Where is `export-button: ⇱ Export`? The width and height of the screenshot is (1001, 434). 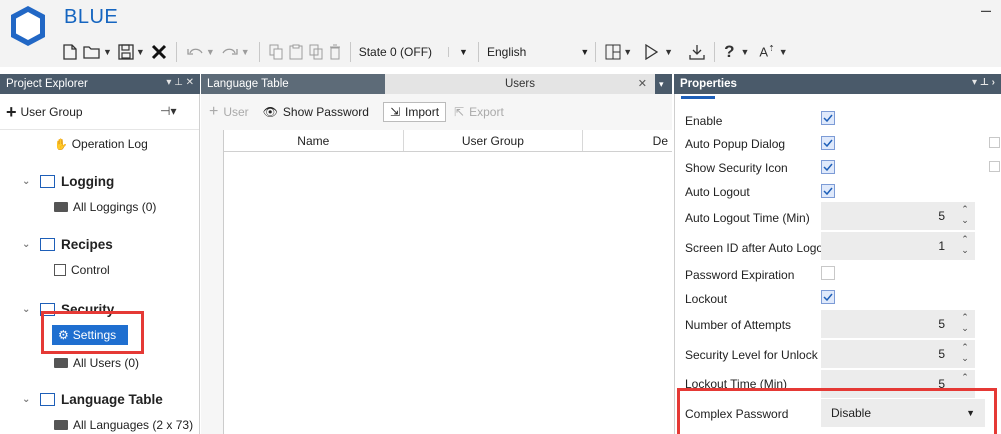
export-button: ⇱ Export is located at coordinates (479, 112).